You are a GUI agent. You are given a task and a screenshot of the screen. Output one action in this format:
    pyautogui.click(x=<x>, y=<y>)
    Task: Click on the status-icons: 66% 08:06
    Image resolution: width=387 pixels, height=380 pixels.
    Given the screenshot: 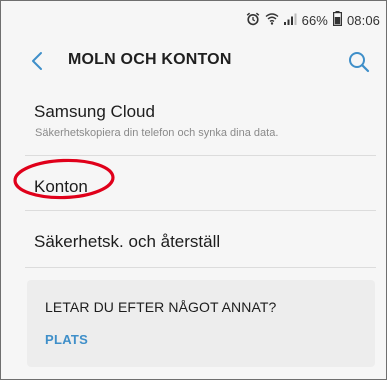 What is the action you would take?
    pyautogui.click(x=310, y=20)
    